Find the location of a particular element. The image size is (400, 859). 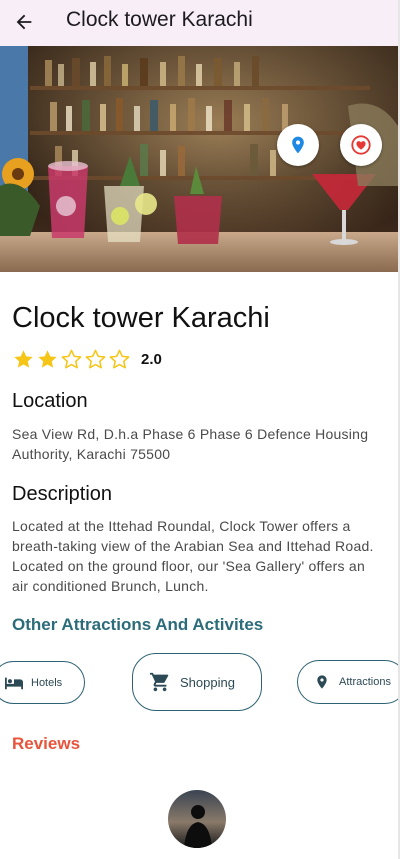

favorite-button is located at coordinates (361, 145).